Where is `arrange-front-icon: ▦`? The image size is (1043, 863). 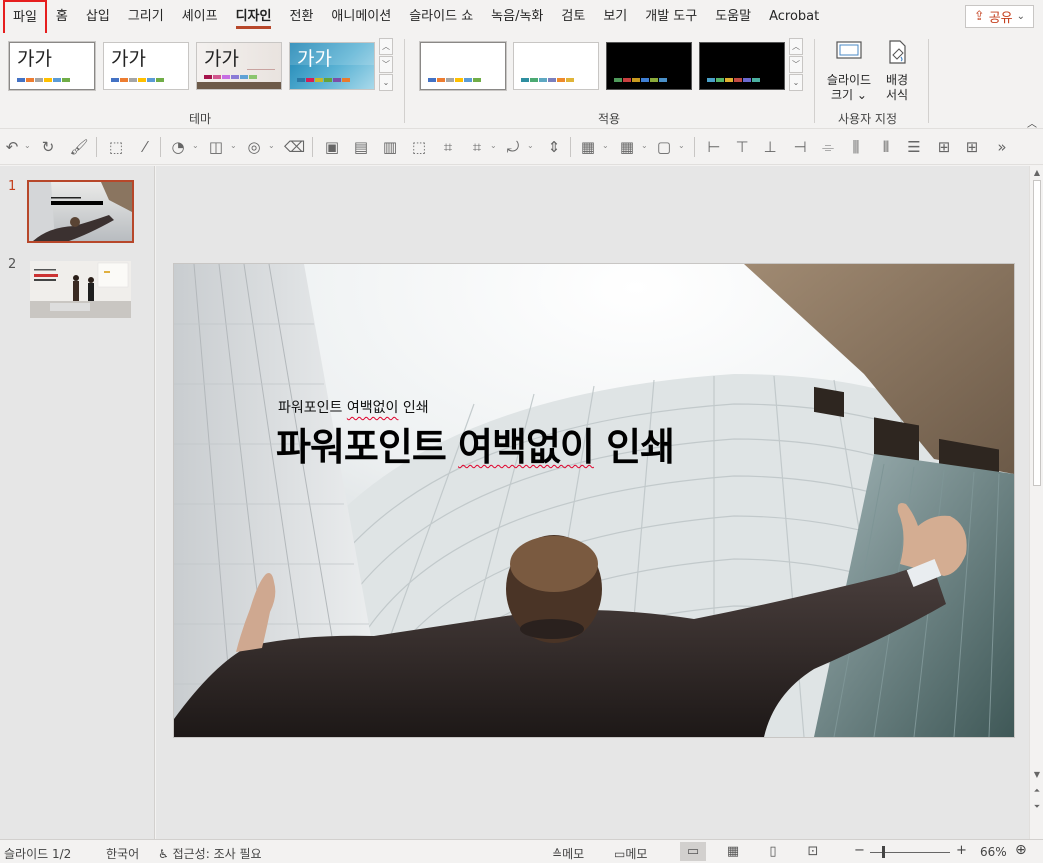 arrange-front-icon: ▦ is located at coordinates (588, 147).